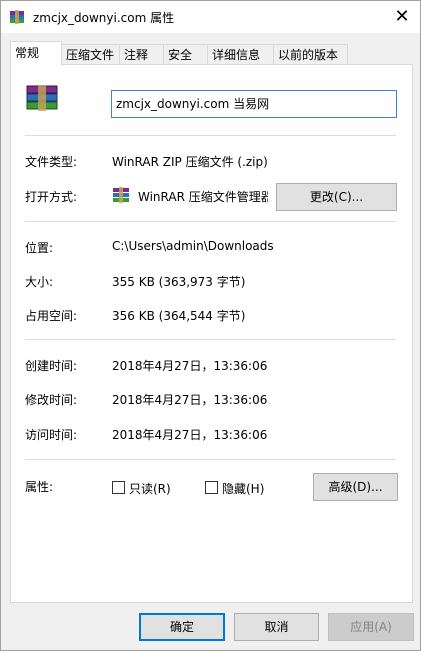 Image resolution: width=421 pixels, height=651 pixels. Describe the element at coordinates (190, 162) in the screenshot. I see `file-type-value: WinRAR ZIP 压缩文件 (.zip)` at that location.